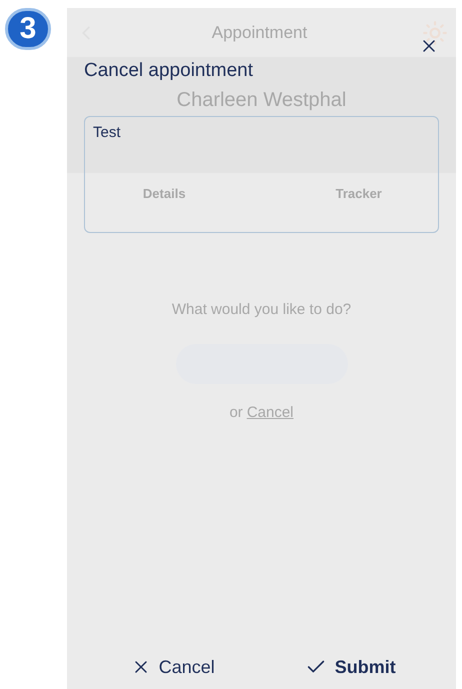 This screenshot has width=462, height=689. What do you see at coordinates (350, 667) in the screenshot?
I see `submit-button: Submit` at bounding box center [350, 667].